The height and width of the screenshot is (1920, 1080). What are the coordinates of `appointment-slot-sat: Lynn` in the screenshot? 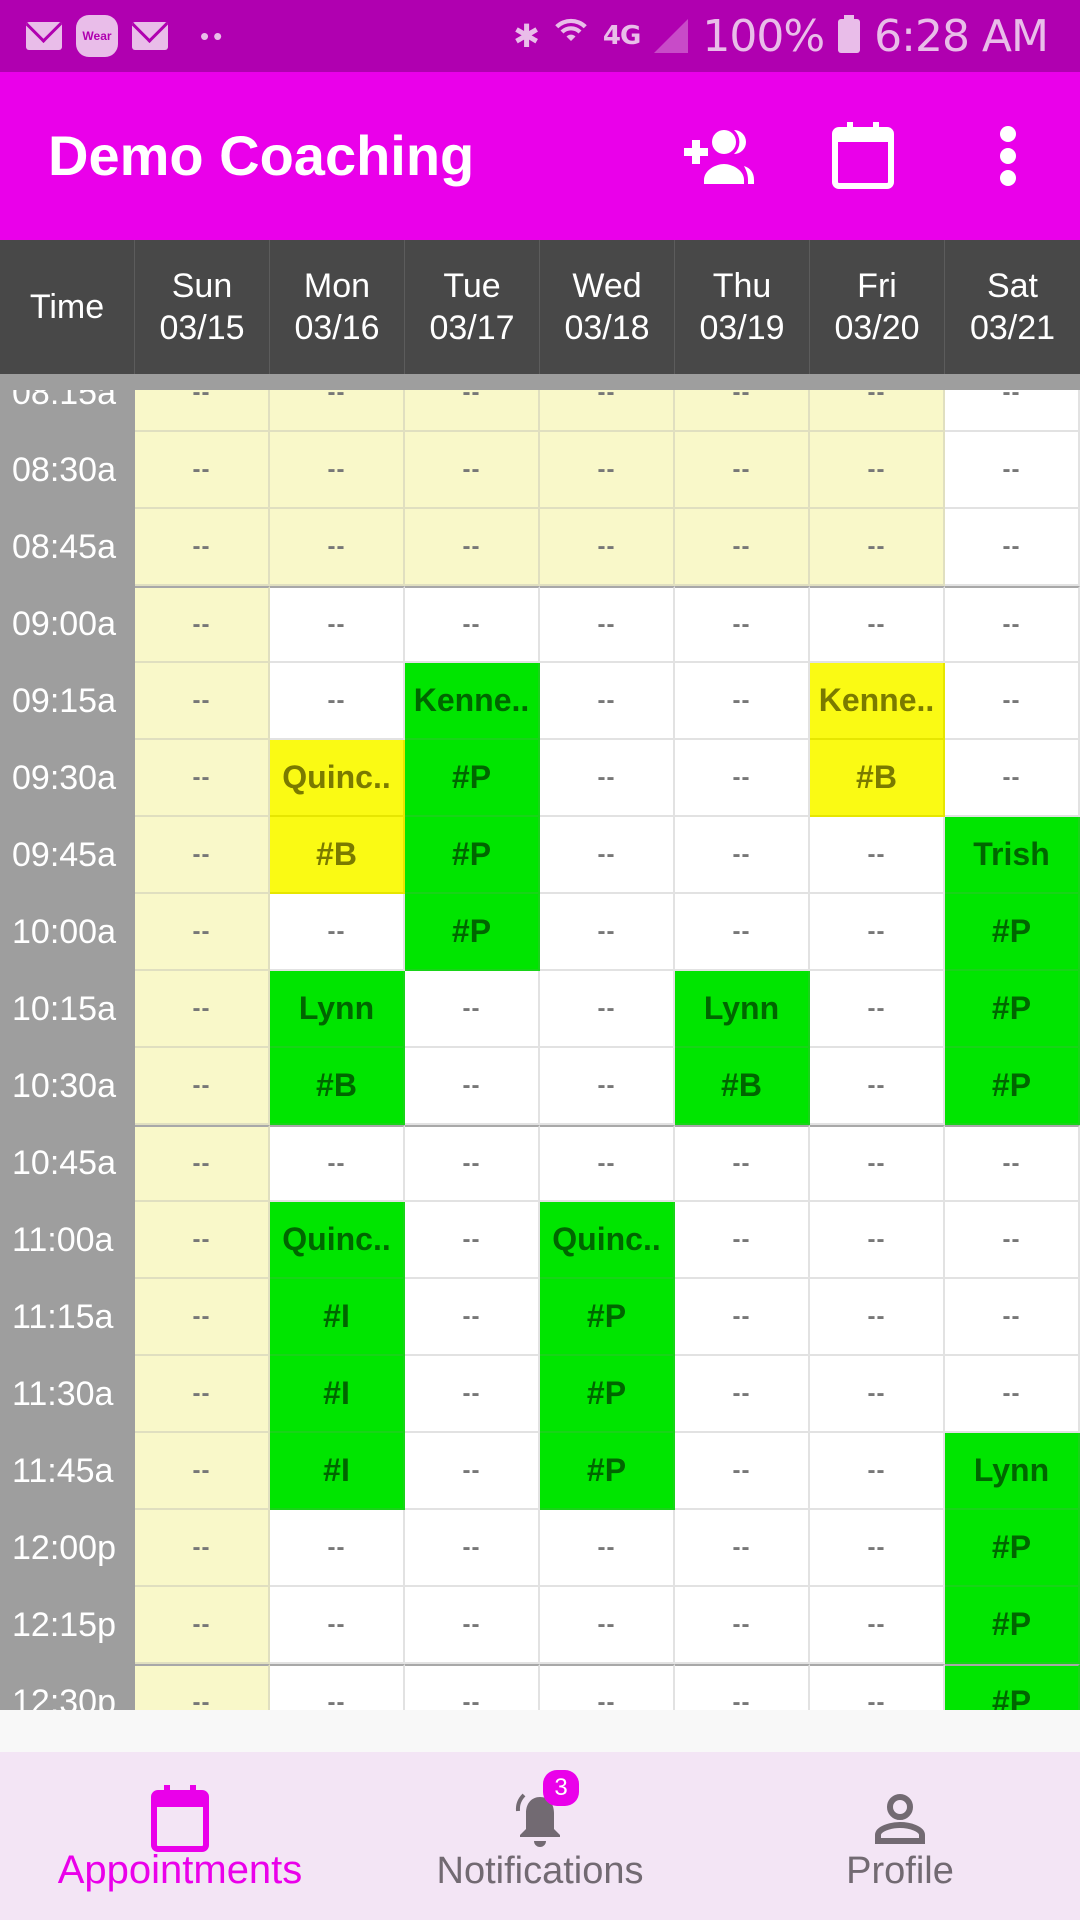 It's located at (1012, 1471).